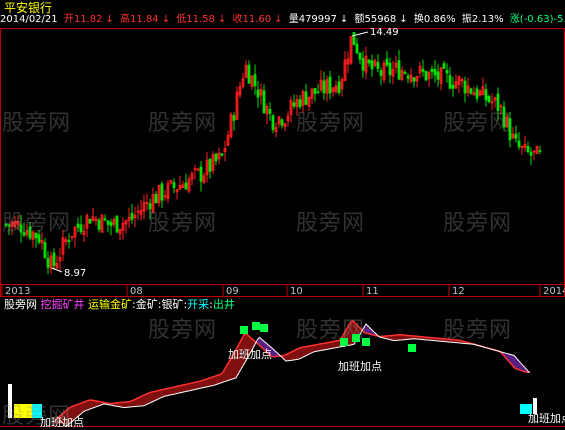 This screenshot has width=565, height=430. Describe the element at coordinates (136, 291) in the screenshot. I see `time-tick-label: 08` at that location.